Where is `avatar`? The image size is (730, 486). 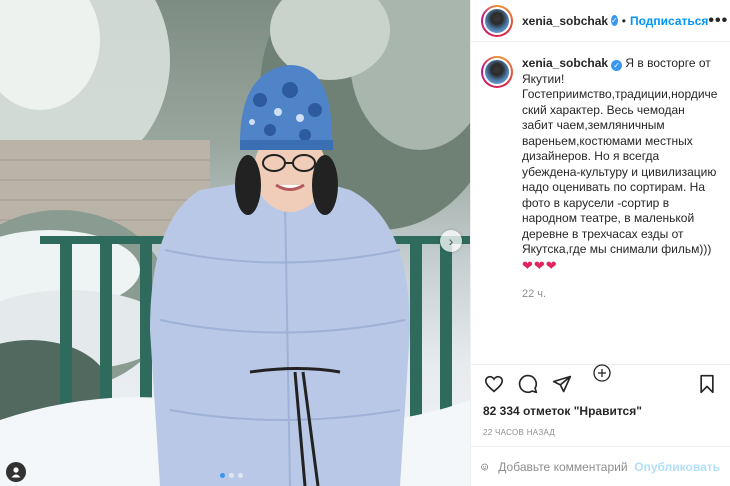 avatar is located at coordinates (497, 20).